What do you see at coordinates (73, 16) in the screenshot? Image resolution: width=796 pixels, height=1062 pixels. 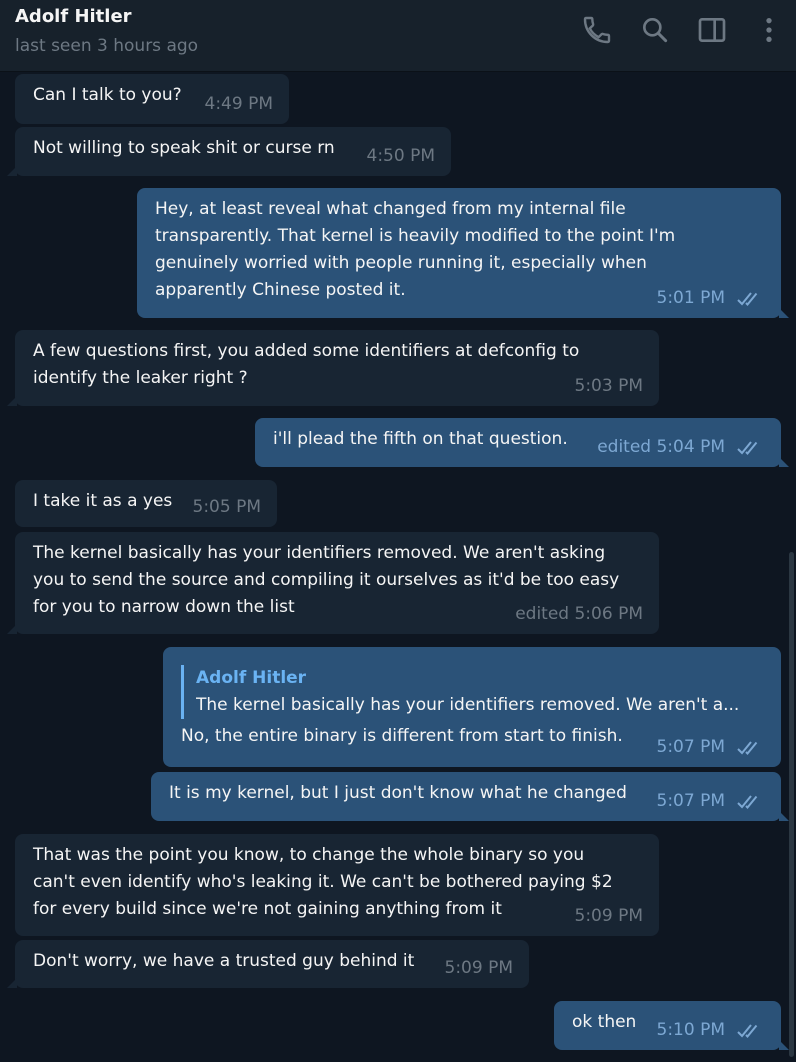 I see `contact-name: Adolf Hitler` at bounding box center [73, 16].